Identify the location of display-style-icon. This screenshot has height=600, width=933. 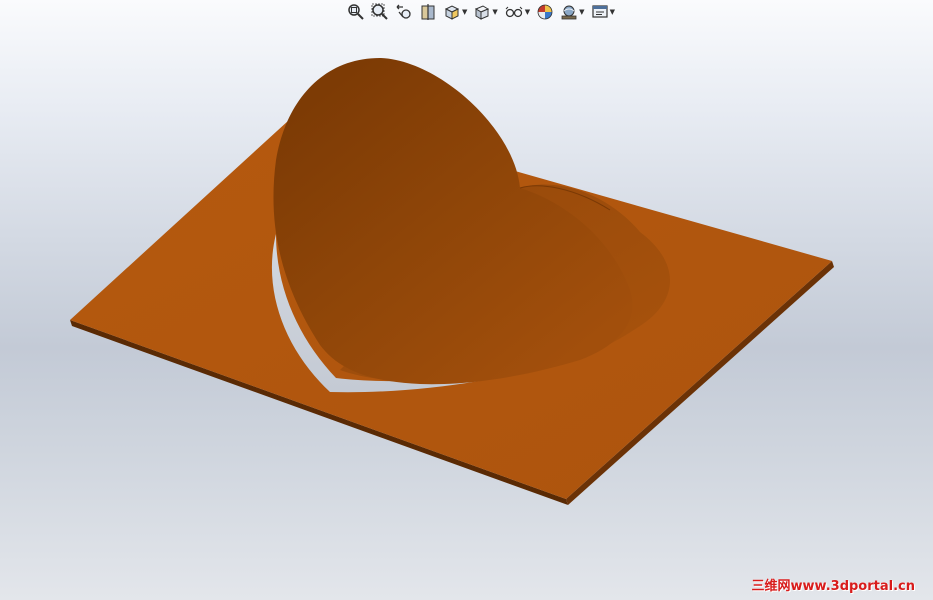
(482, 12).